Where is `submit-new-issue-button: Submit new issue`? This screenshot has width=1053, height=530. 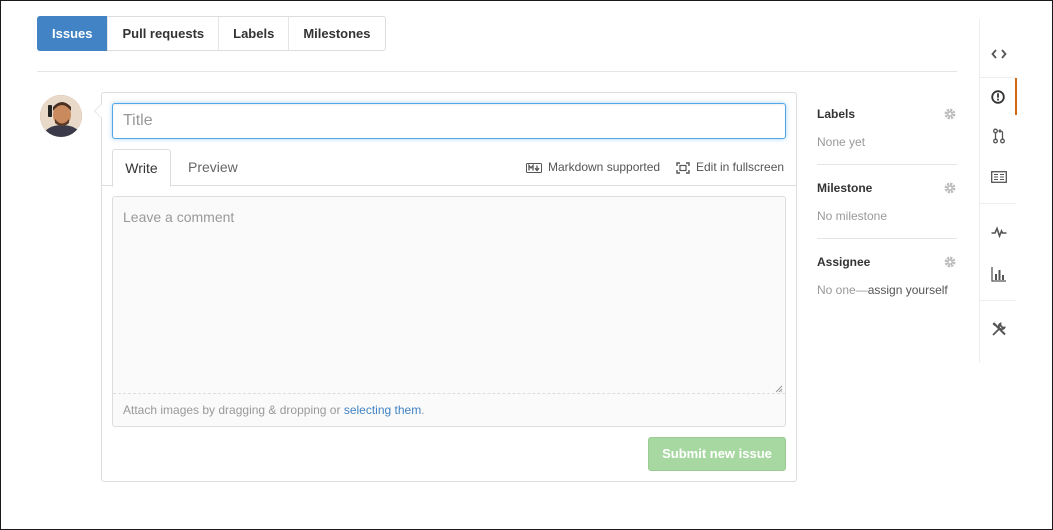
submit-new-issue-button: Submit new issue is located at coordinates (717, 454).